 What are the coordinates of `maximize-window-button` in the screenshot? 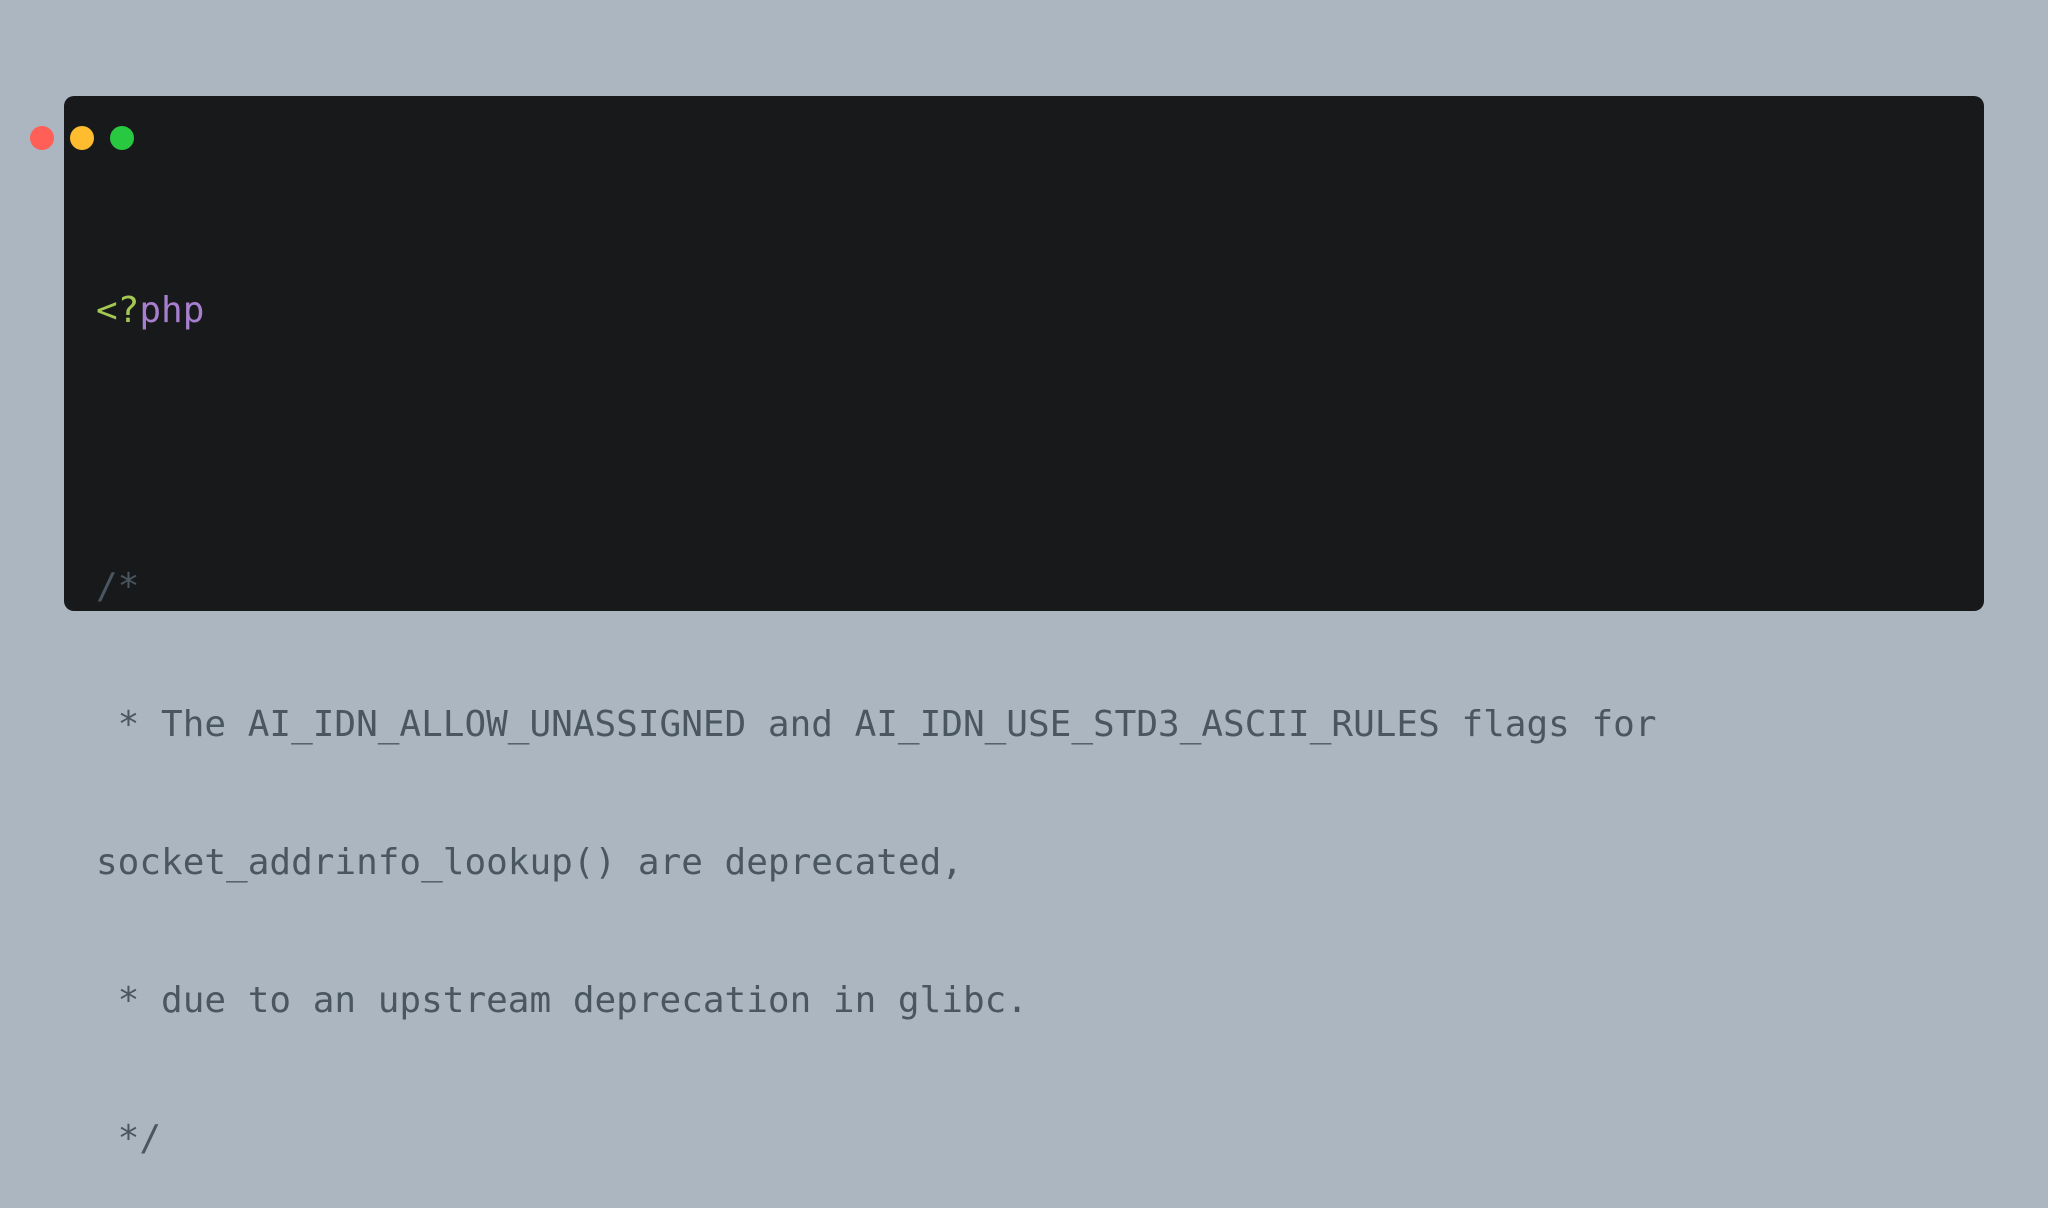 It's located at (122, 138).